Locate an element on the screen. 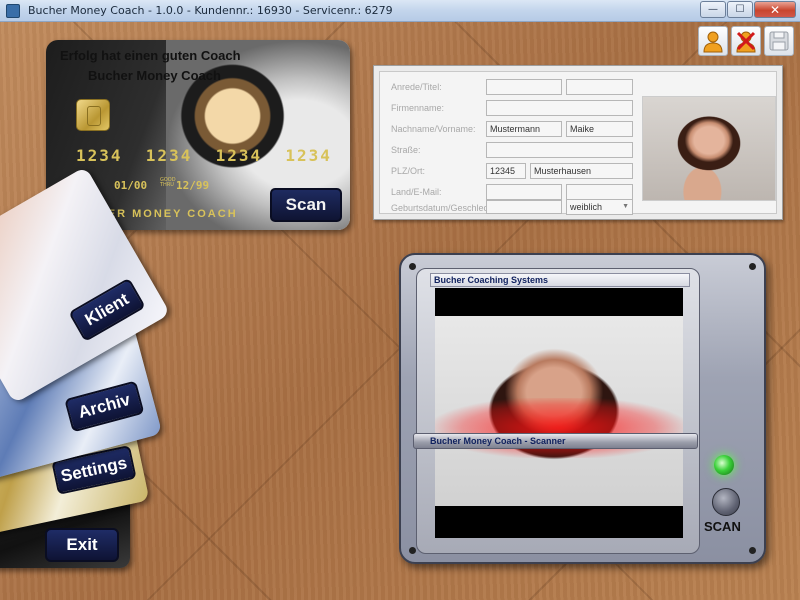 This screenshot has width=800, height=600. scanner-title: Bucher Coaching Systems is located at coordinates (560, 280).